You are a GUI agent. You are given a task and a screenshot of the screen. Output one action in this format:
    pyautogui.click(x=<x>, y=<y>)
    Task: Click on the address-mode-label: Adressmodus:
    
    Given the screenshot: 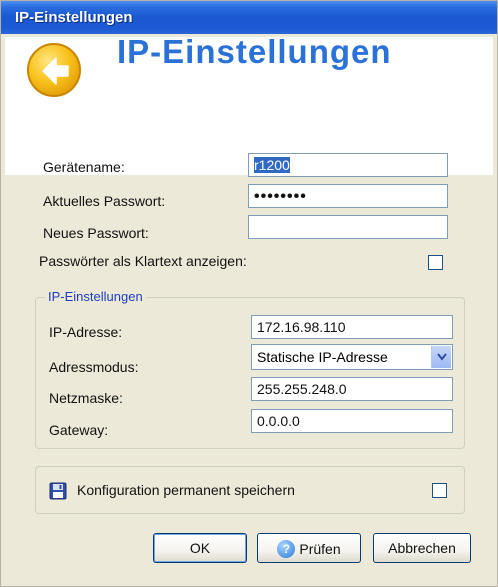 What is the action you would take?
    pyautogui.click(x=94, y=367)
    